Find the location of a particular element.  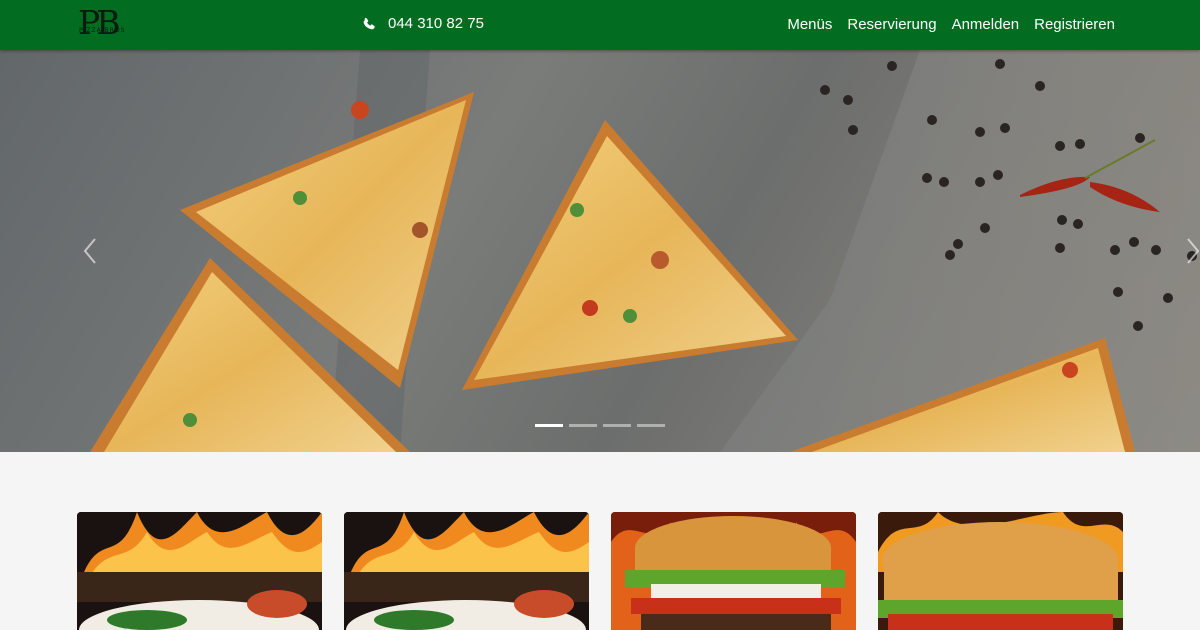

logo: PB PIZZA BROS is located at coordinates (108, 23).